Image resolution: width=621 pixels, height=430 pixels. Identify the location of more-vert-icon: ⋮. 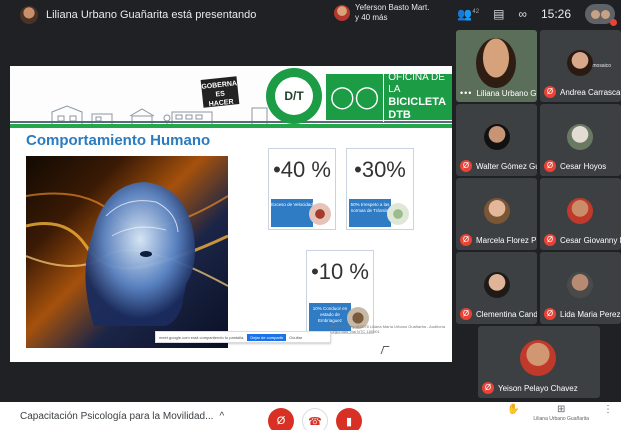
(608, 409).